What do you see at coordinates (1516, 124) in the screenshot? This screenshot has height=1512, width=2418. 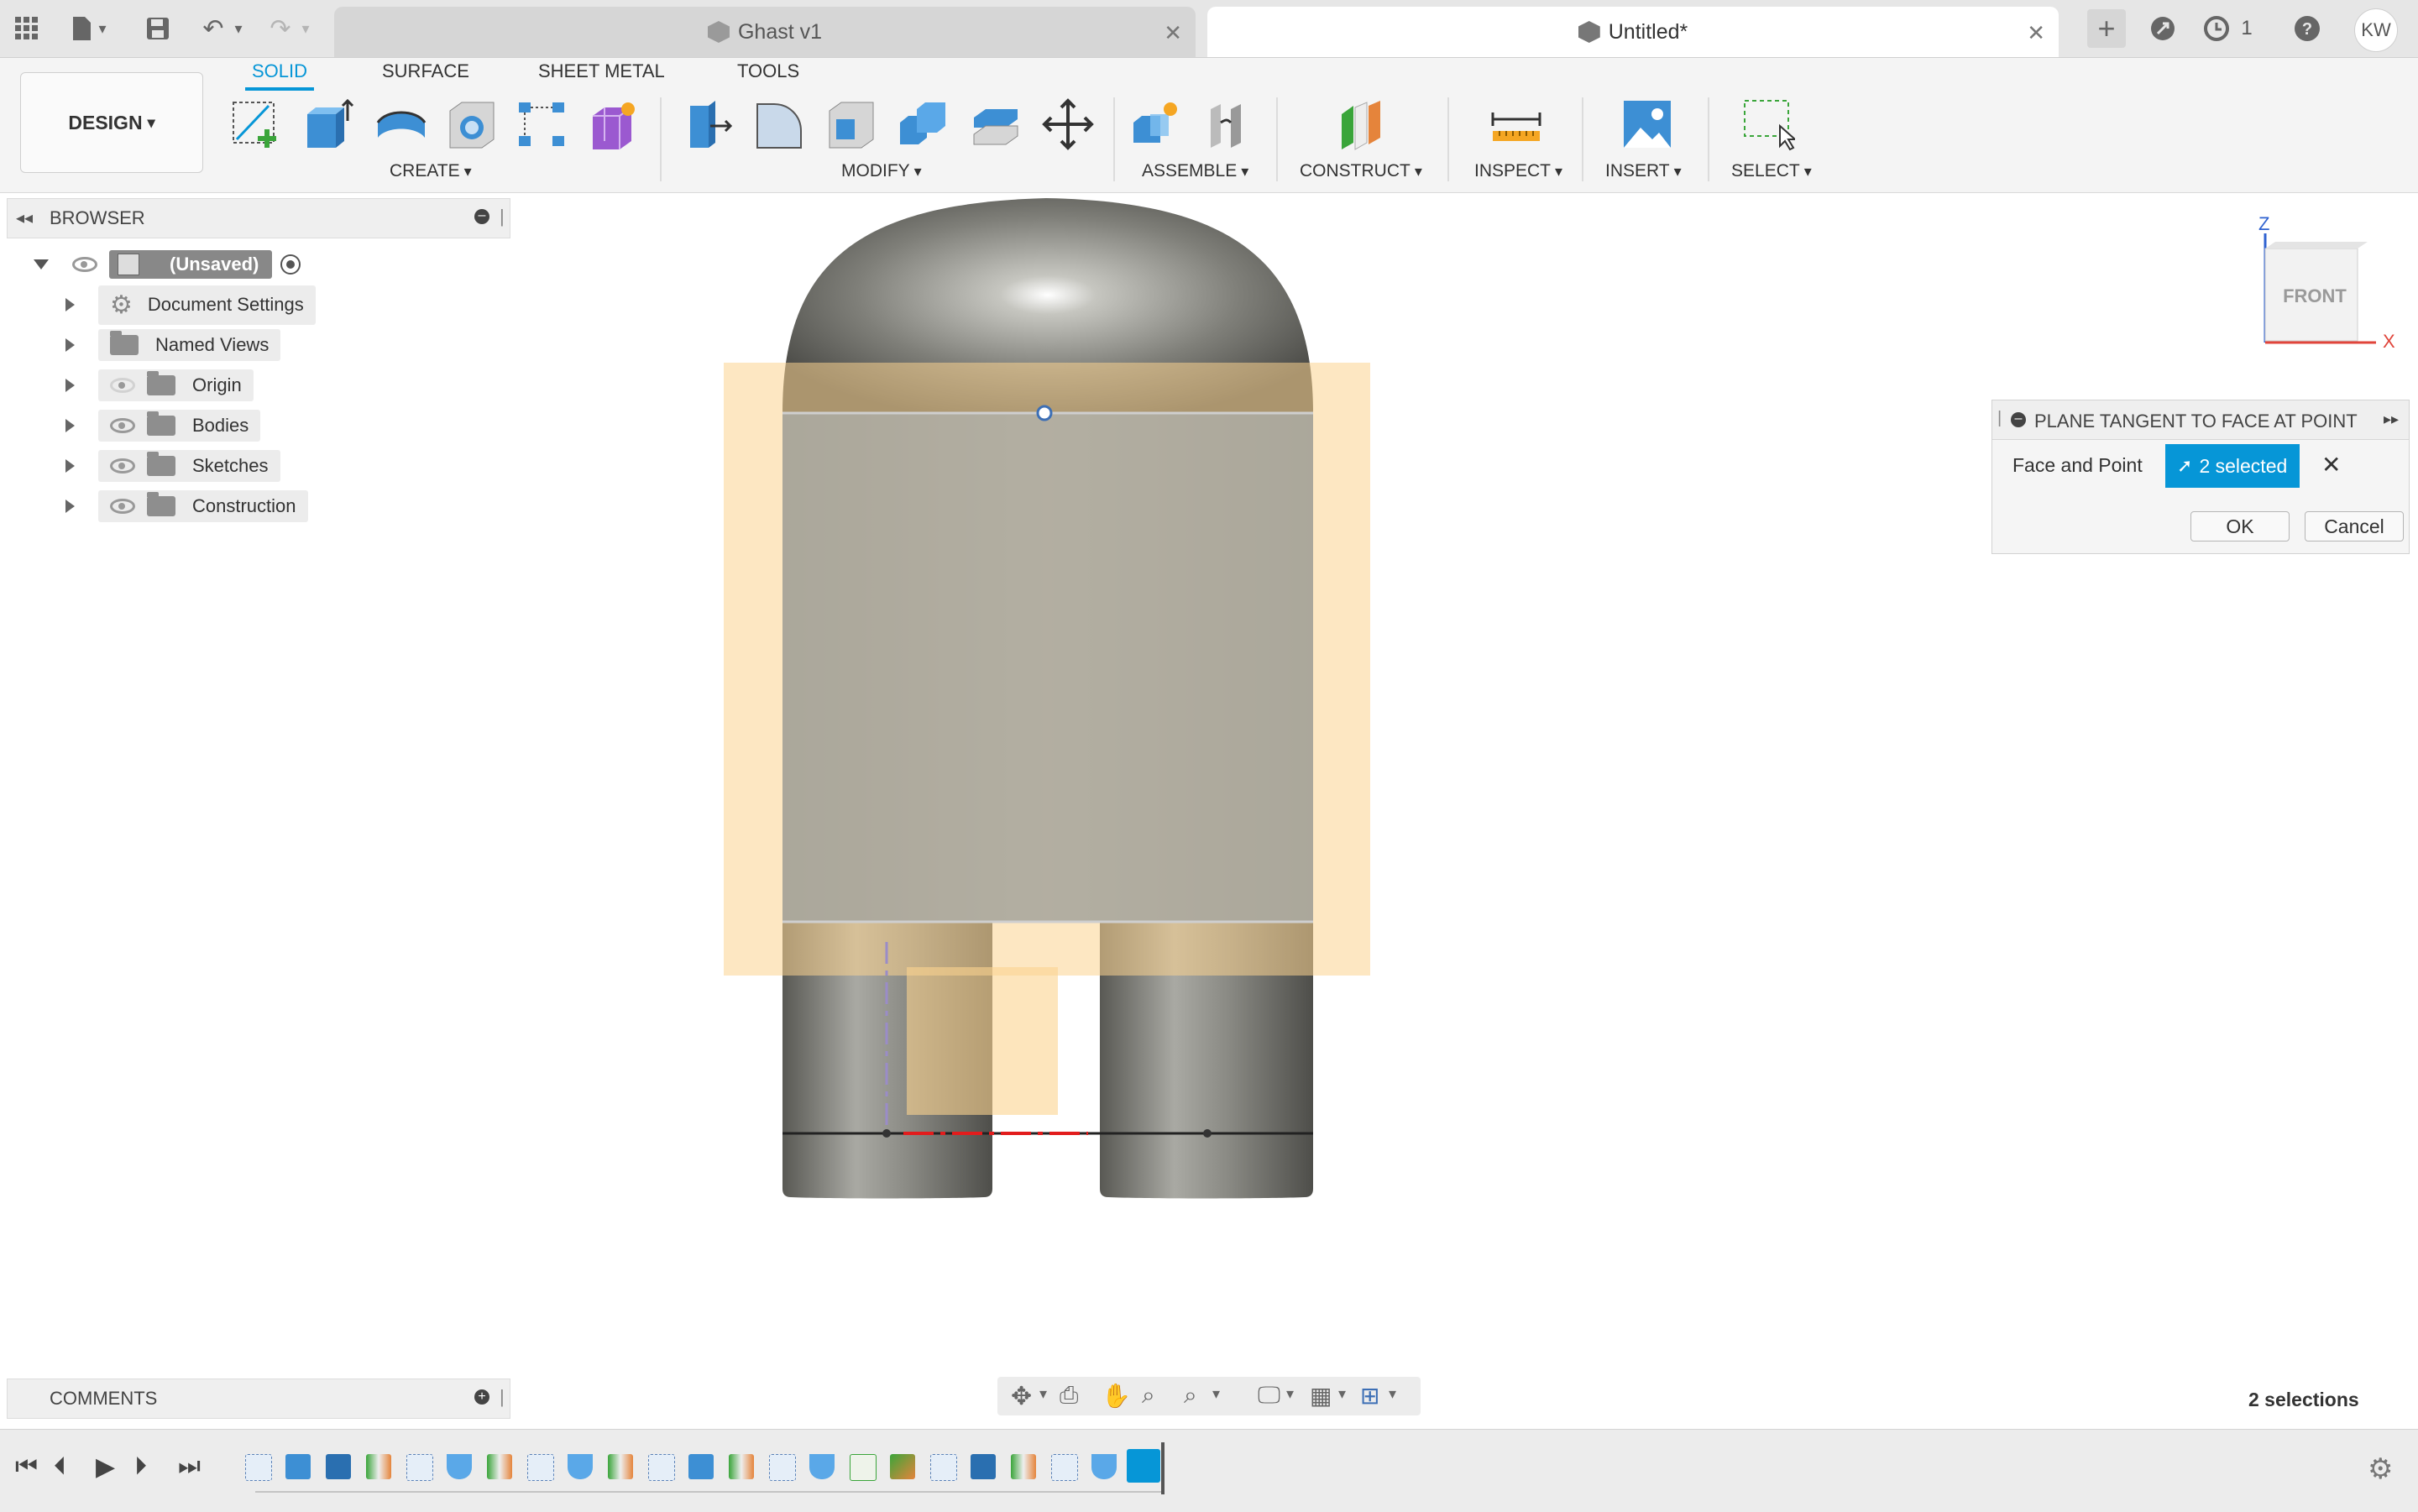 I see `measure-icon` at bounding box center [1516, 124].